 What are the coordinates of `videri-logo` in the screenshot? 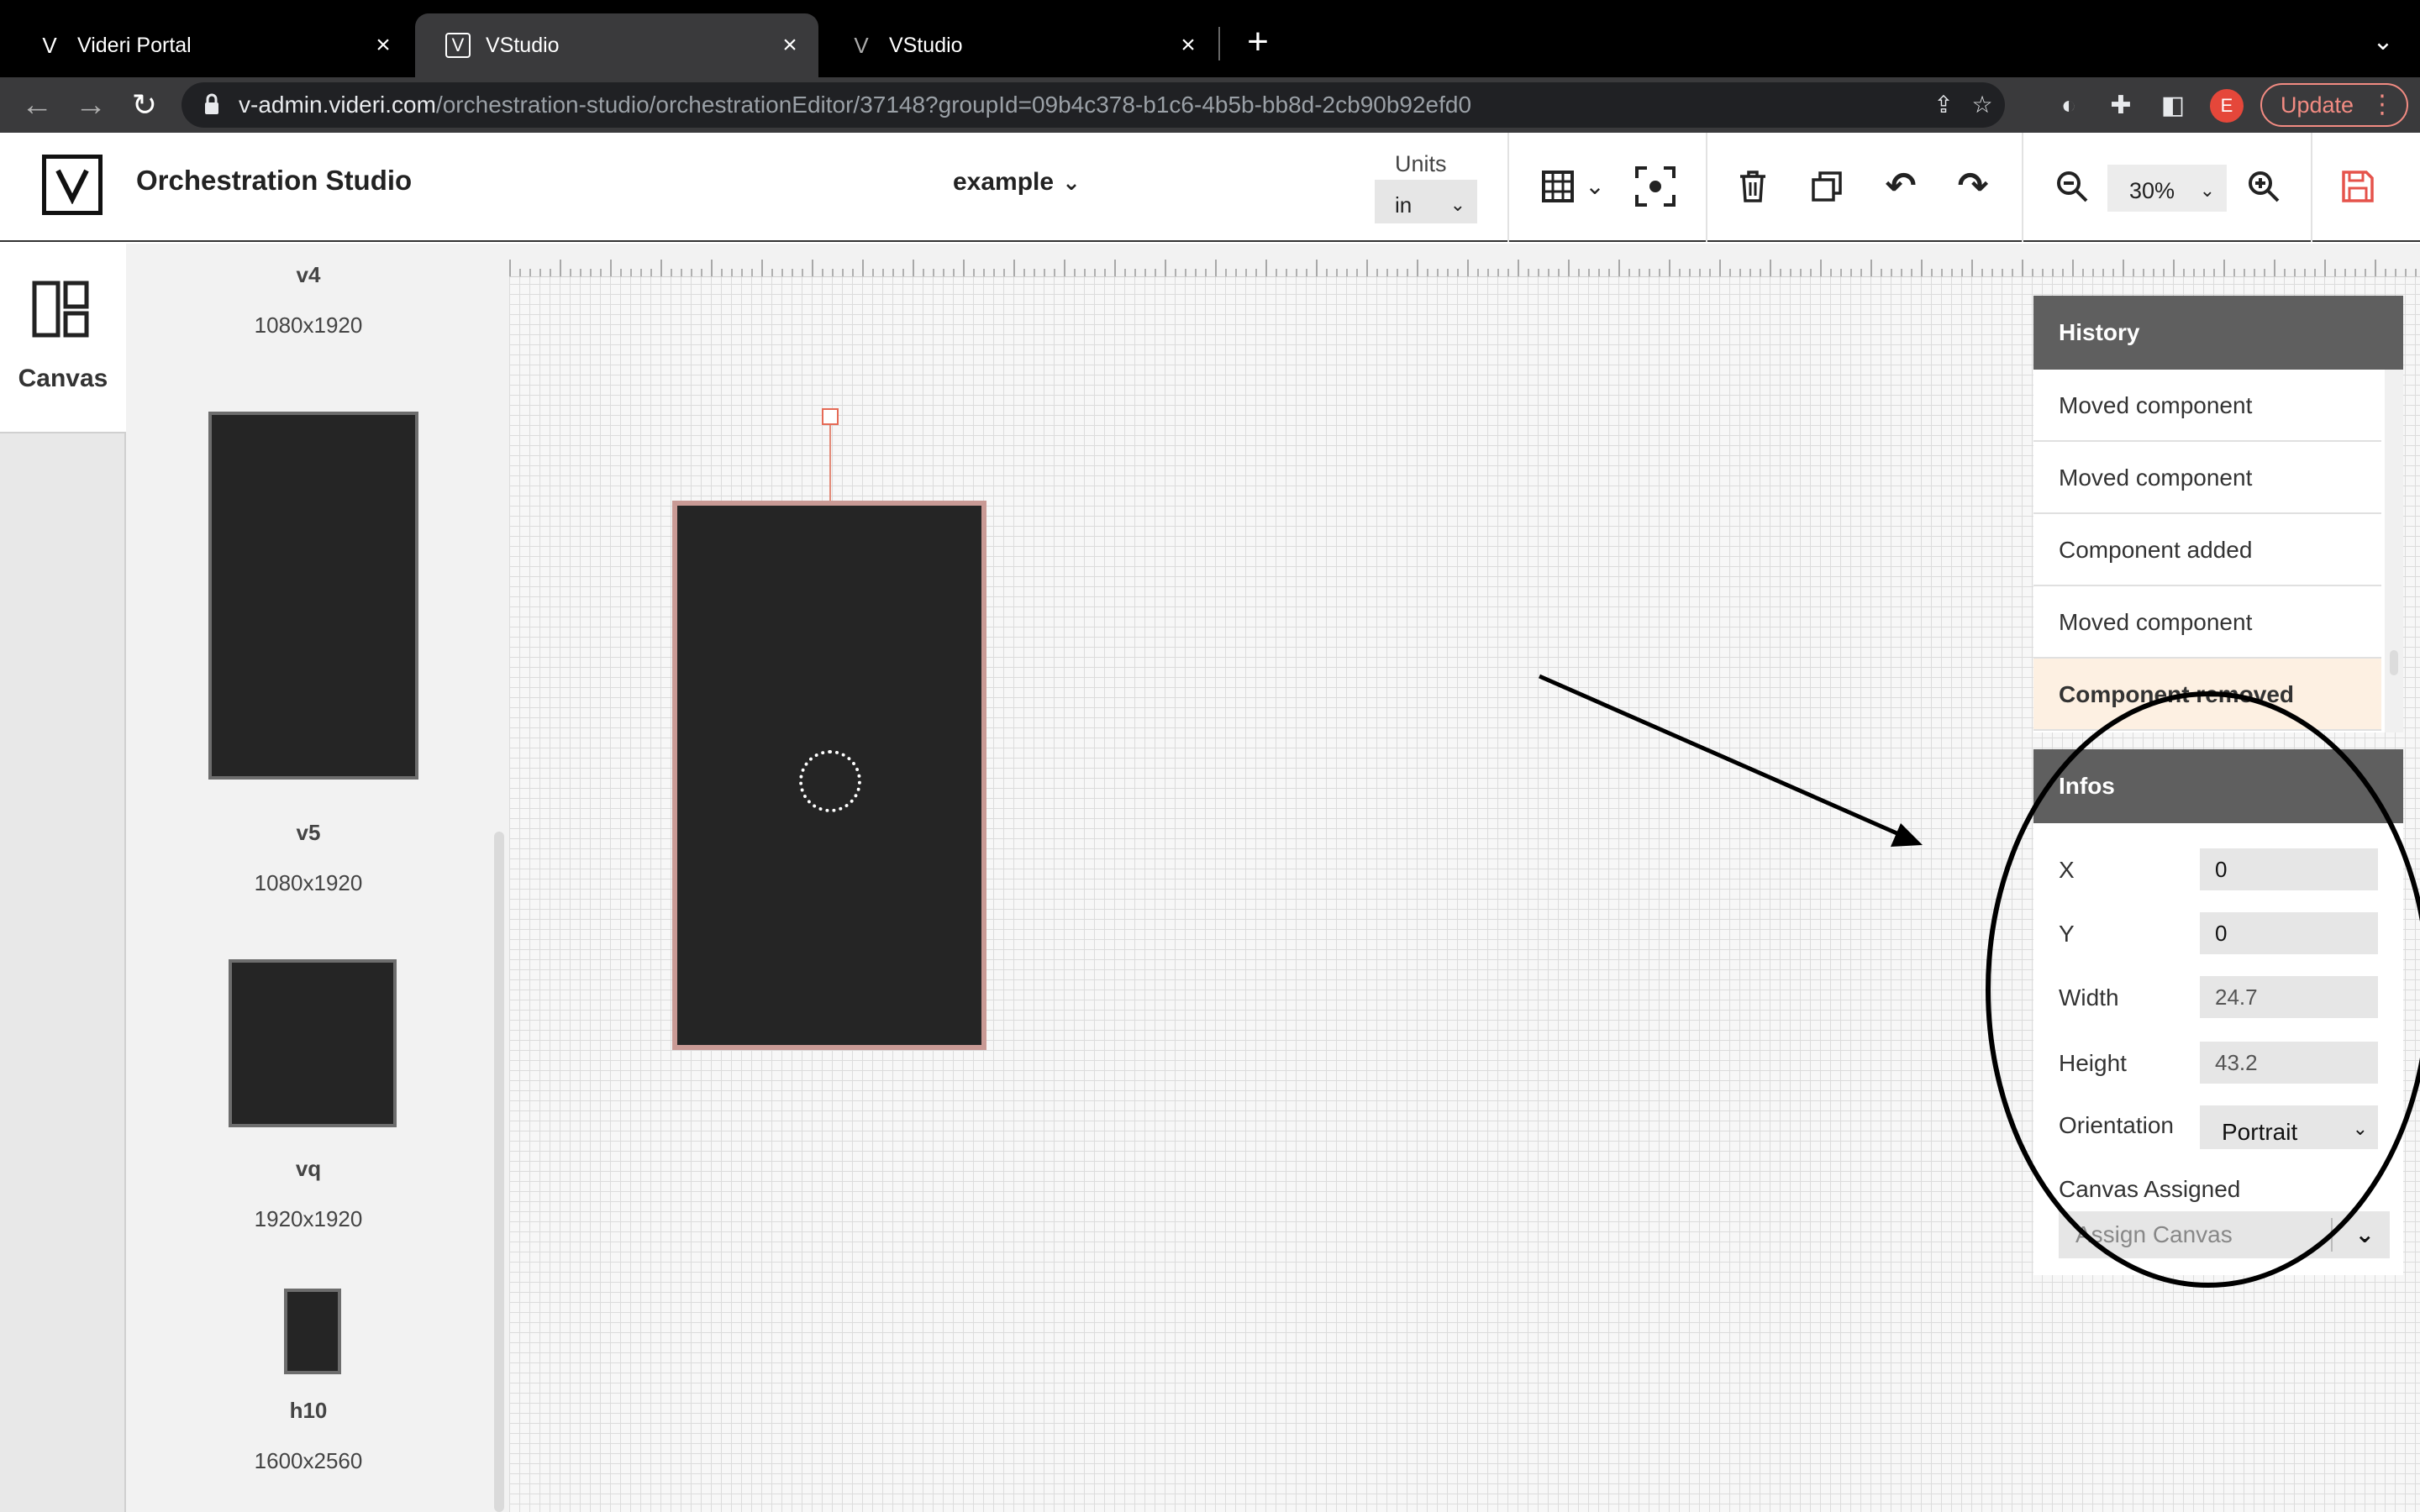 It's located at (73, 185).